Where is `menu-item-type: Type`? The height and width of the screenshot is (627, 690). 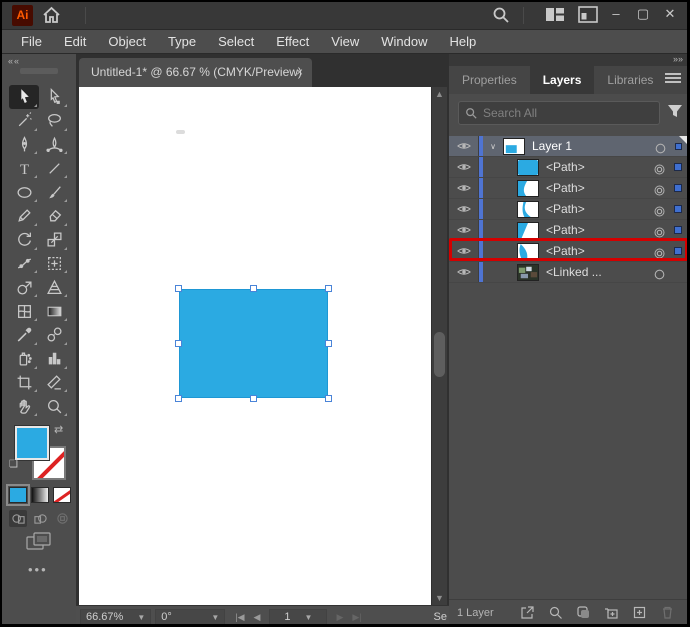
menu-item-type: Type is located at coordinates (182, 42).